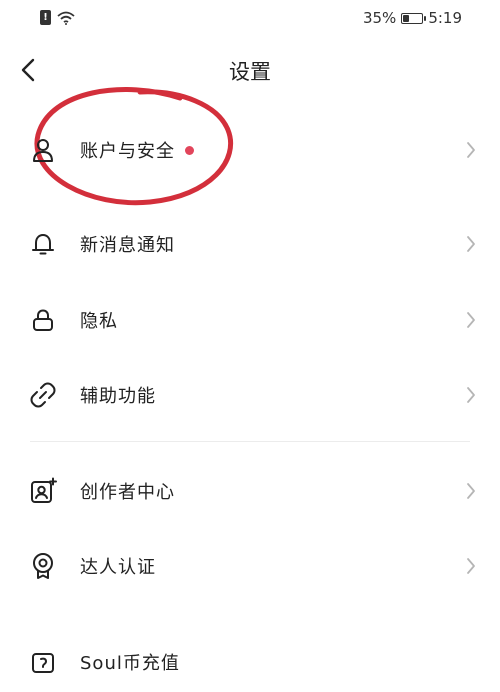 This screenshot has width=500, height=692. Describe the element at coordinates (250, 320) in the screenshot. I see `settings-item-privacy: 隐私` at that location.